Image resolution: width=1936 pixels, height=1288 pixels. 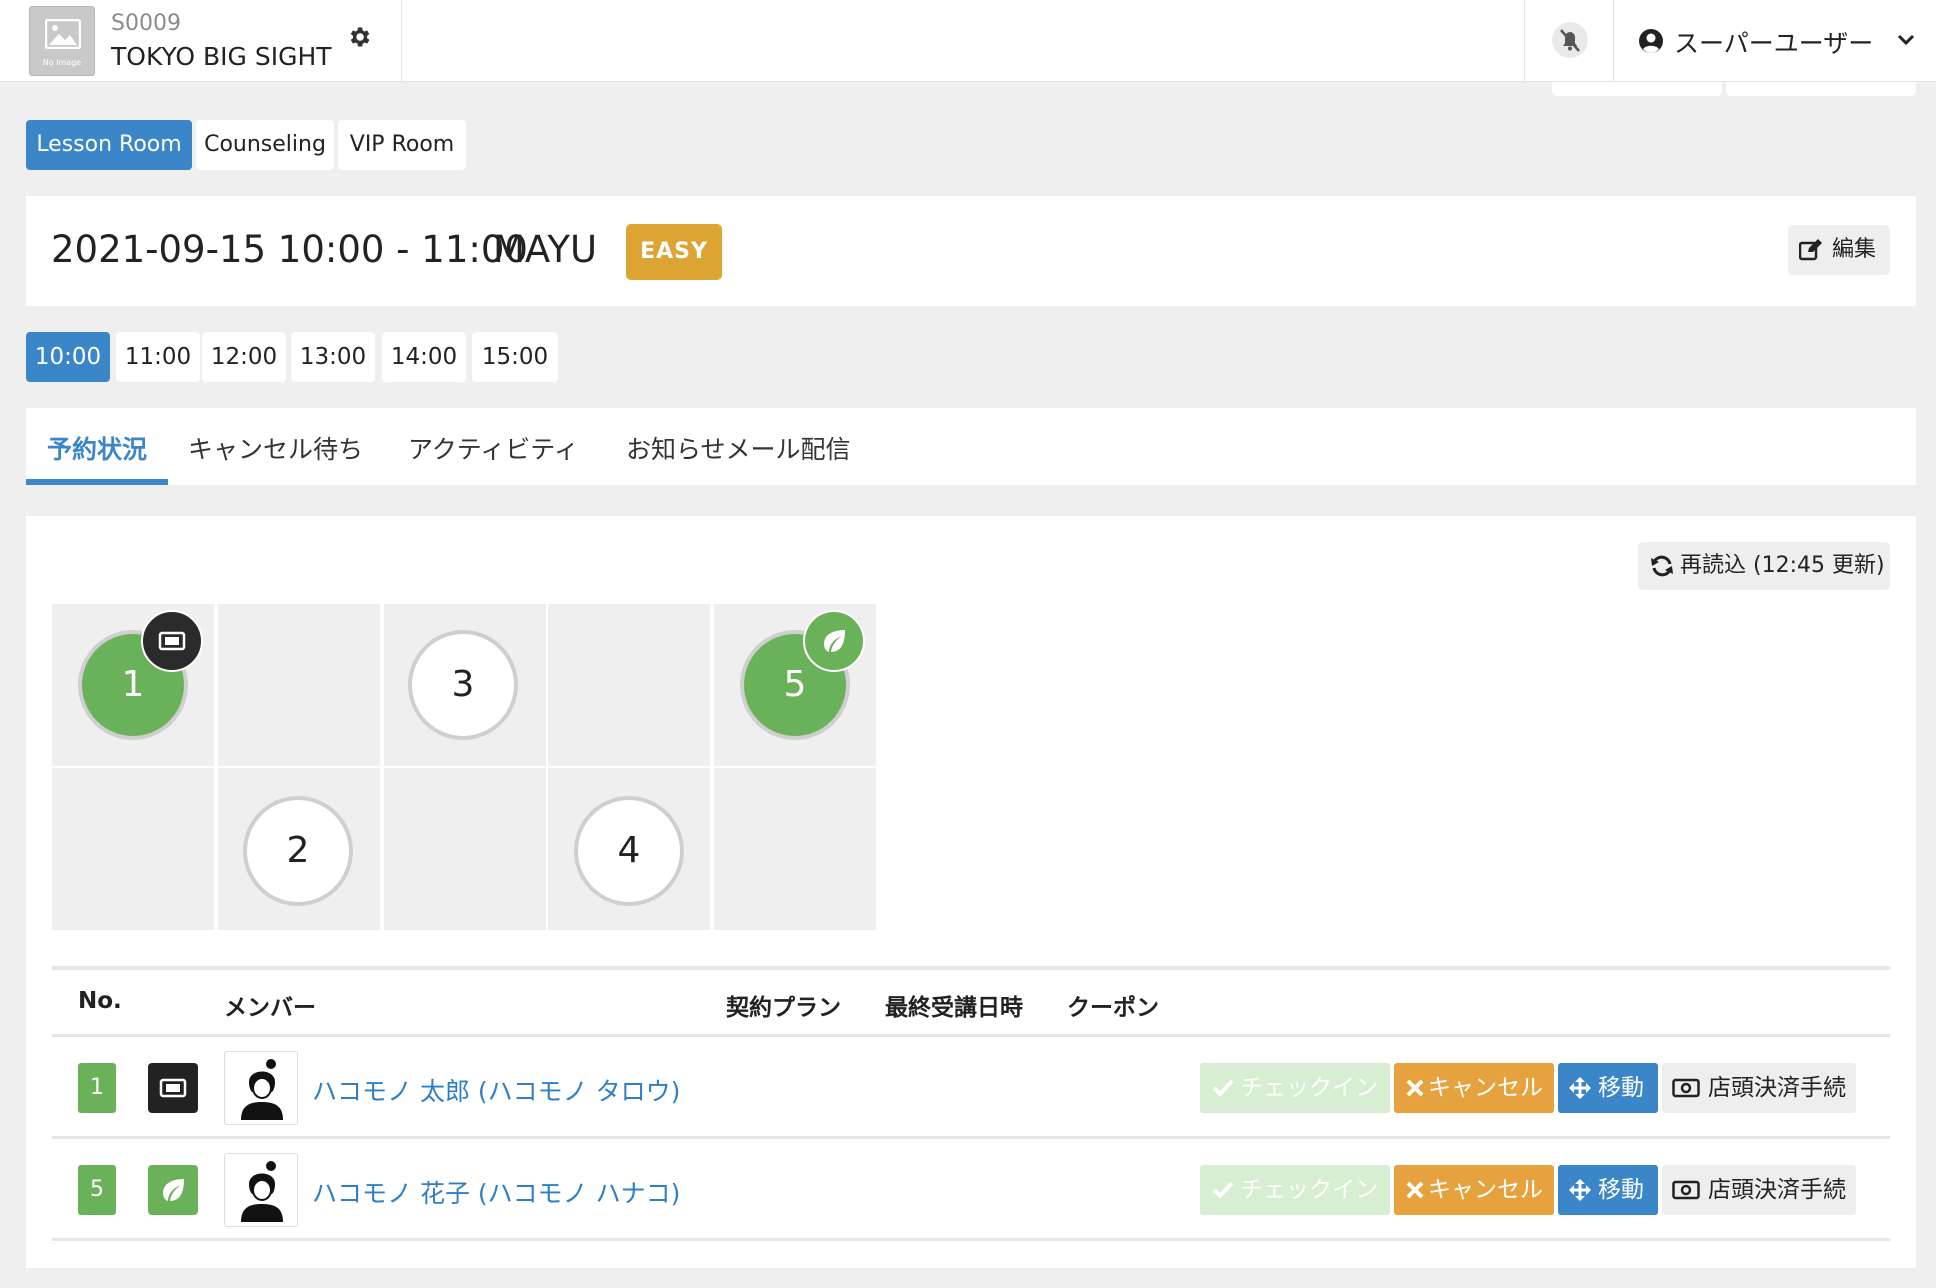 I want to click on user-menu: スーパーユーザー, so click(x=1775, y=41).